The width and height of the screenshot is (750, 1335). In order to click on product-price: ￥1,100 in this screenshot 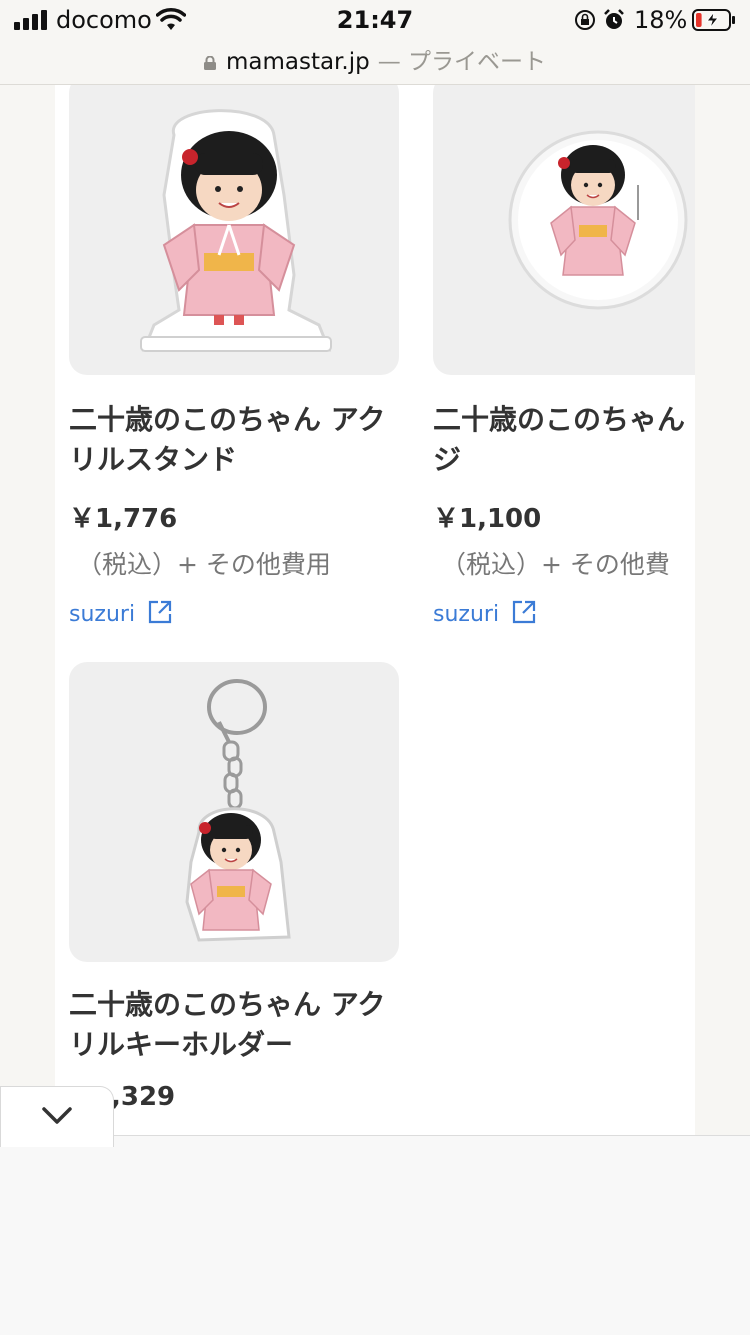, I will do `click(487, 519)`.